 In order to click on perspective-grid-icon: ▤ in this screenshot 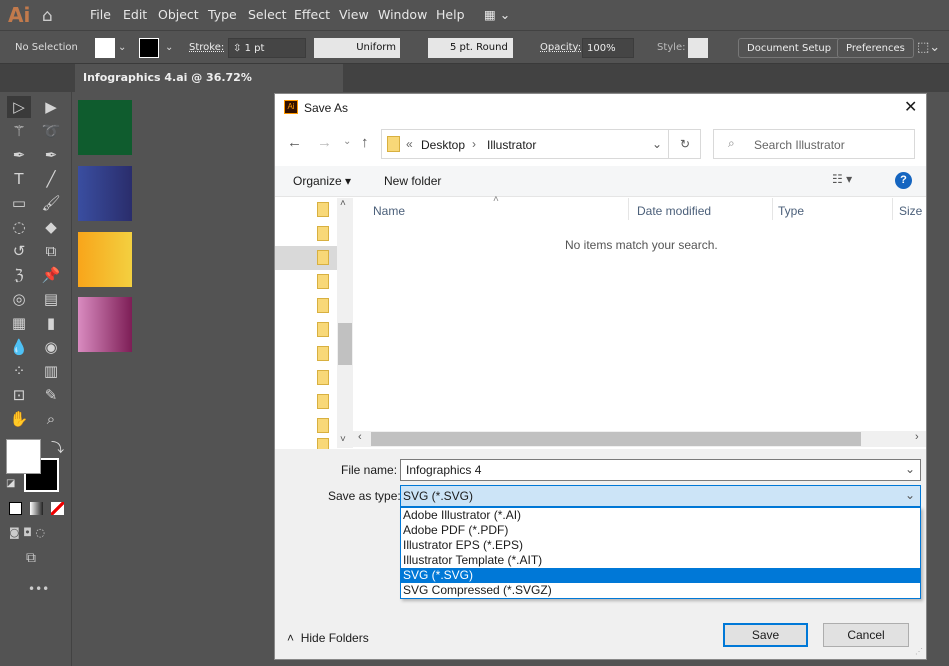, I will do `click(51, 299)`.